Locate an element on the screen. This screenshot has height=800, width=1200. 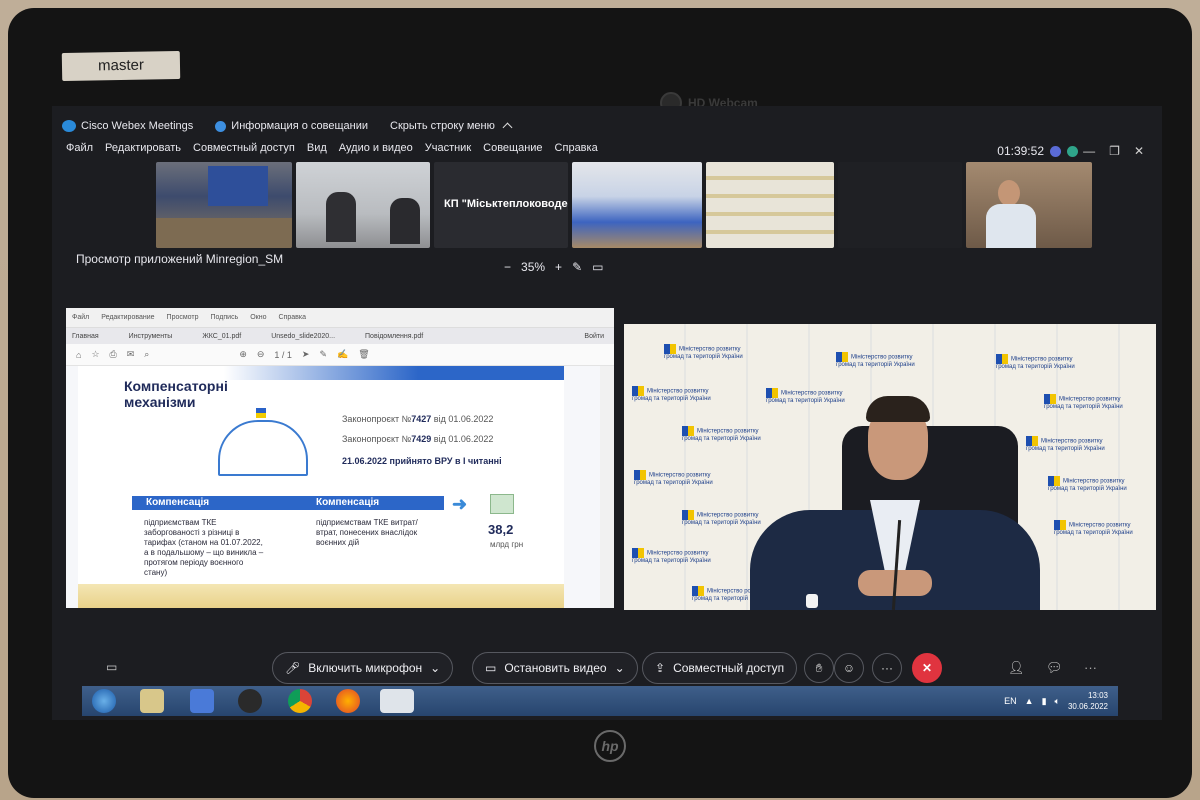
stop-video-button: ▭ Остановить видео ⌄ is located at coordinates (555, 668).